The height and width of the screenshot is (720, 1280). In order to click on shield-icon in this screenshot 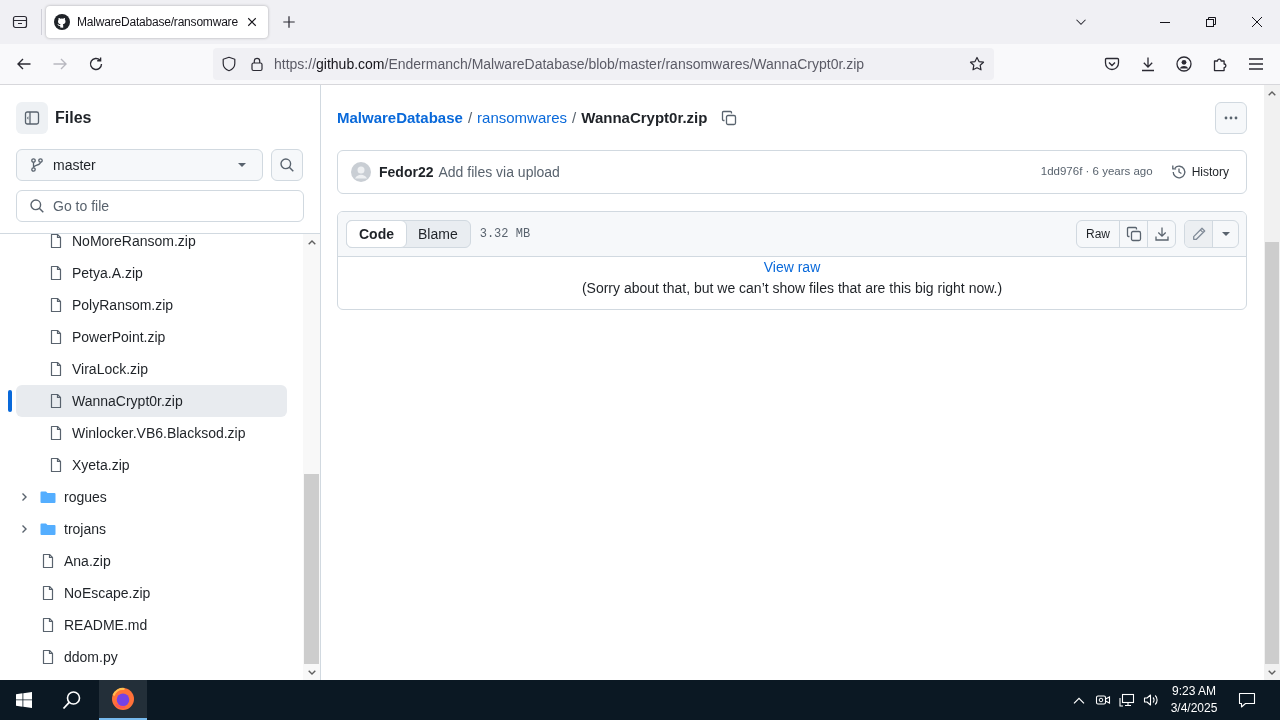, I will do `click(229, 64)`.